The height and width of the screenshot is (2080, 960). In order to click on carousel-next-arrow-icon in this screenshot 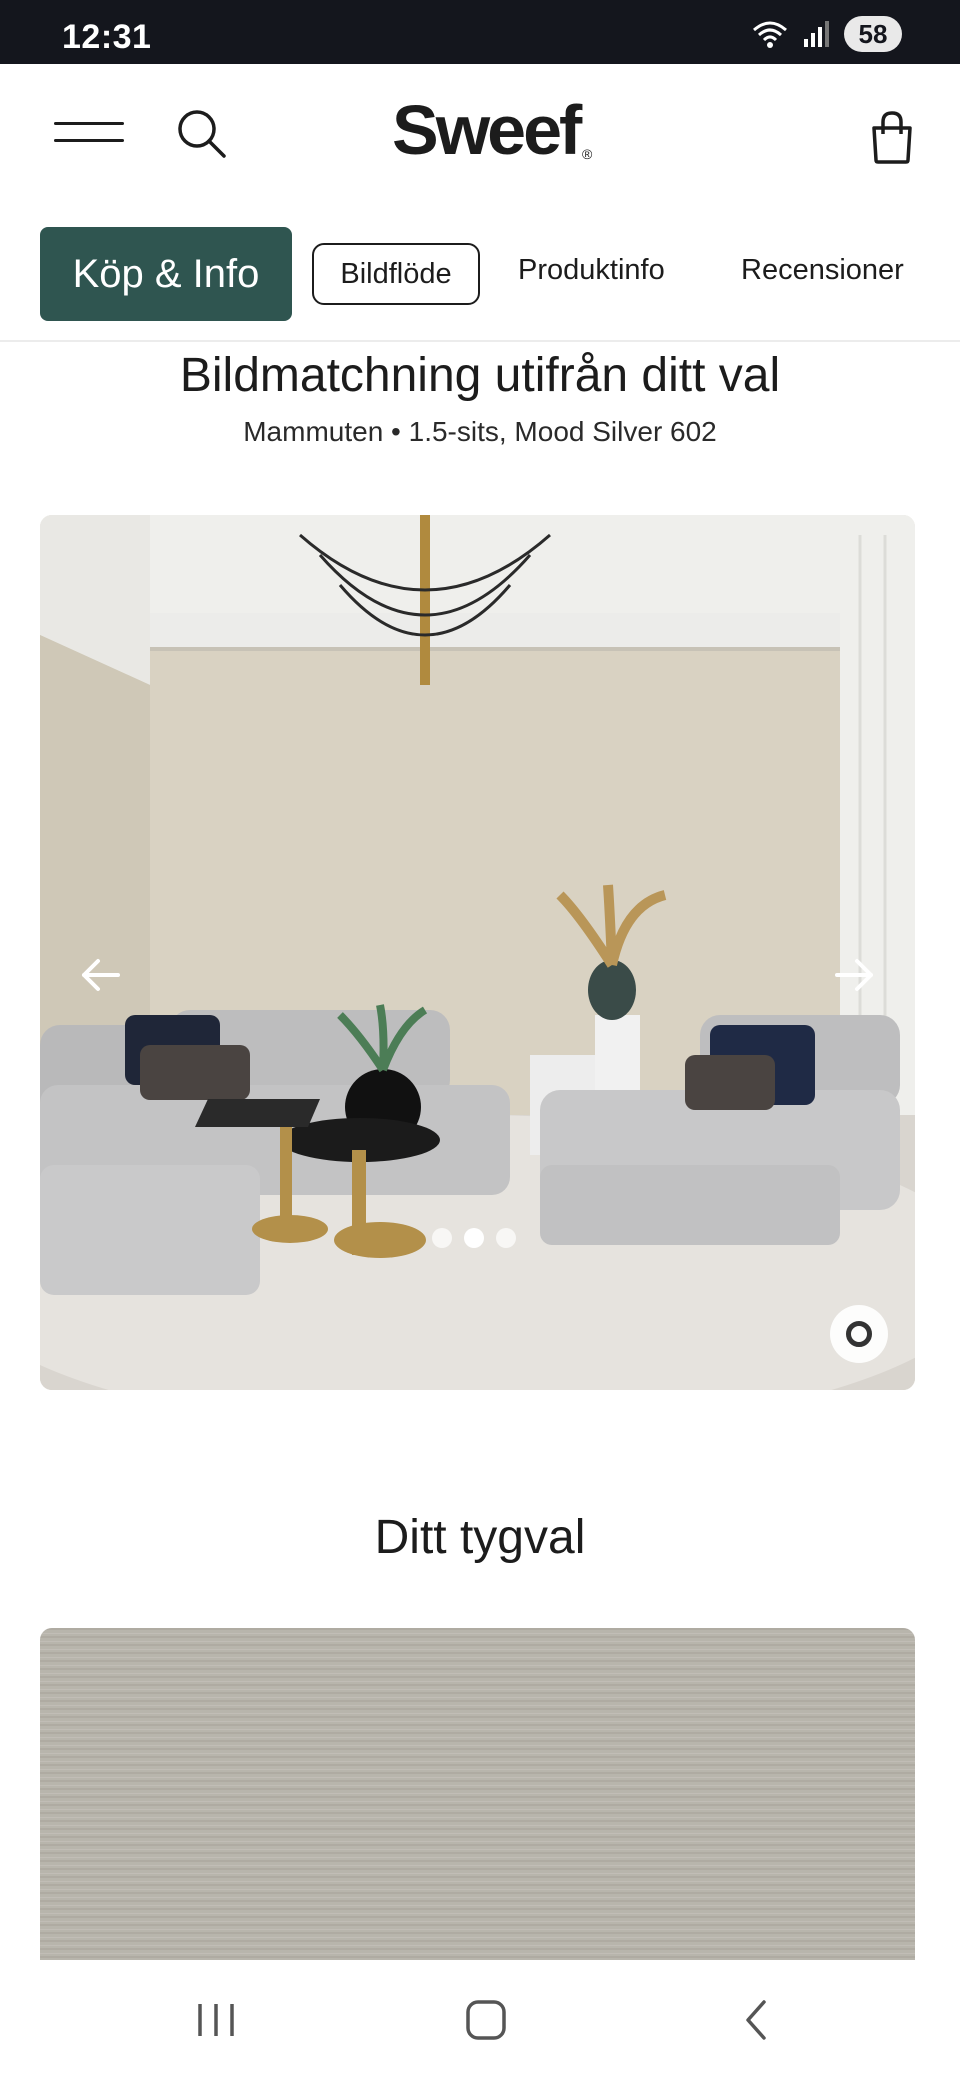, I will do `click(855, 975)`.